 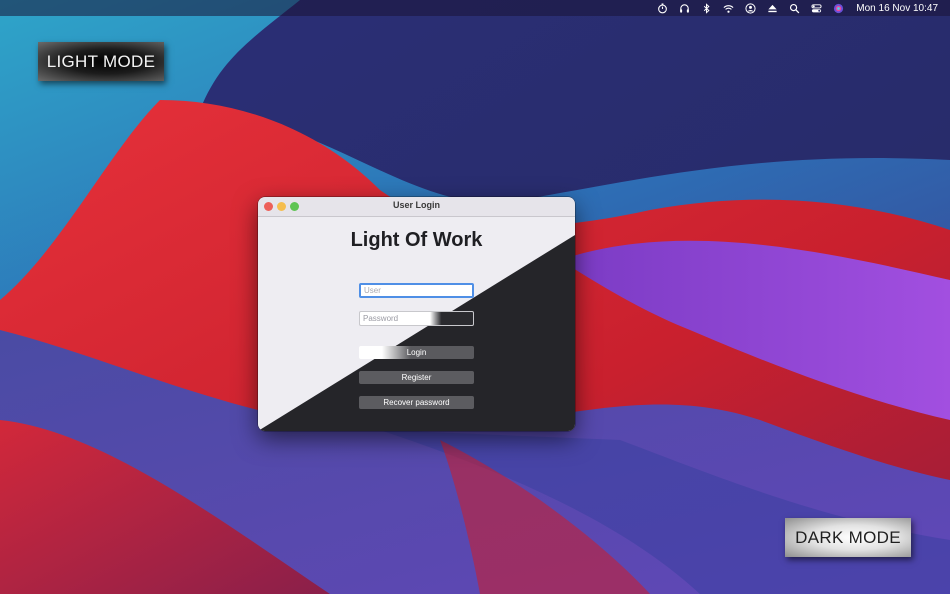 What do you see at coordinates (816, 8) in the screenshot?
I see `control-center-icon` at bounding box center [816, 8].